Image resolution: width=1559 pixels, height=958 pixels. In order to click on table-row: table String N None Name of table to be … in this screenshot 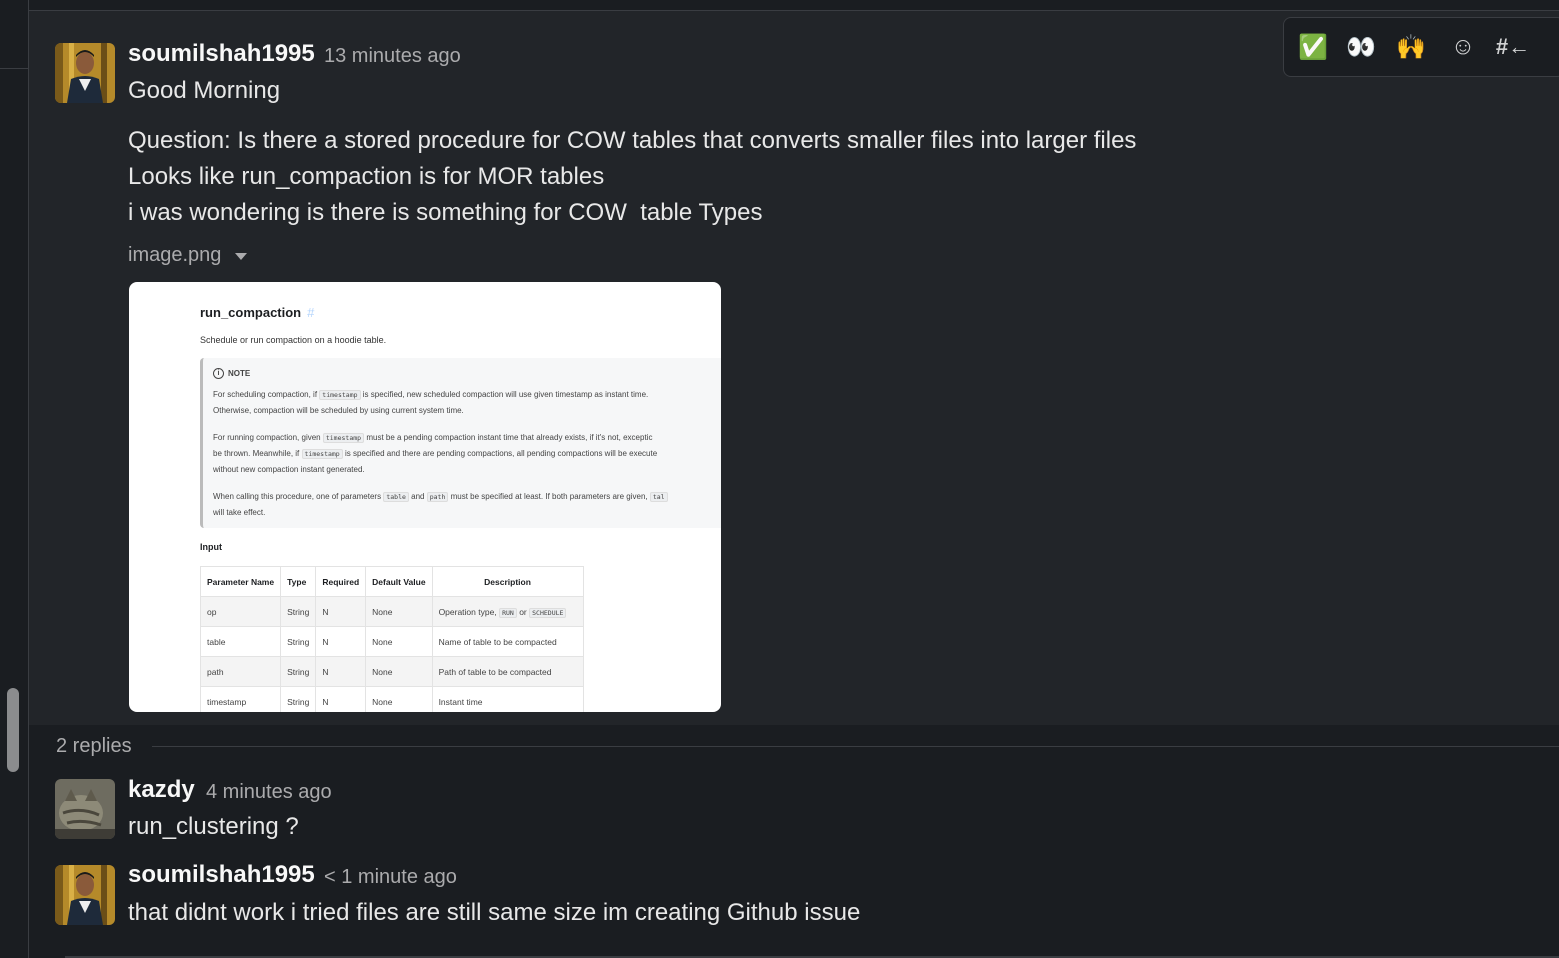, I will do `click(391, 641)`.